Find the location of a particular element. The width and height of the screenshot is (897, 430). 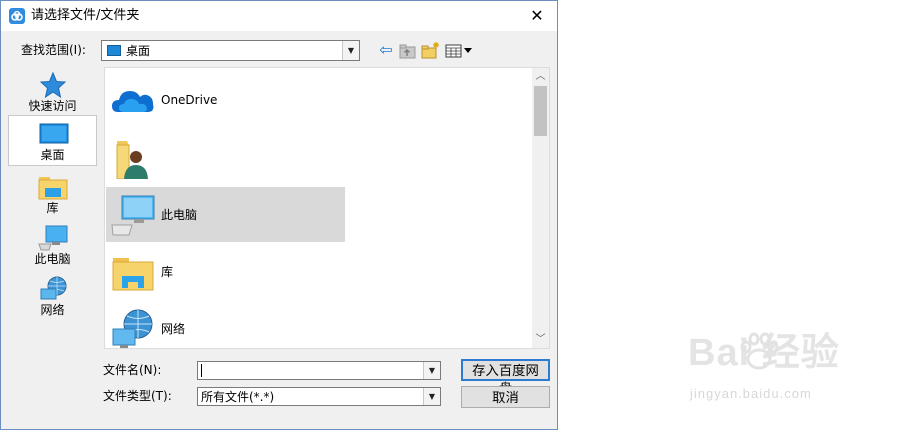

save-to-netdisk-button: 存入百度网盘 is located at coordinates (505, 377).